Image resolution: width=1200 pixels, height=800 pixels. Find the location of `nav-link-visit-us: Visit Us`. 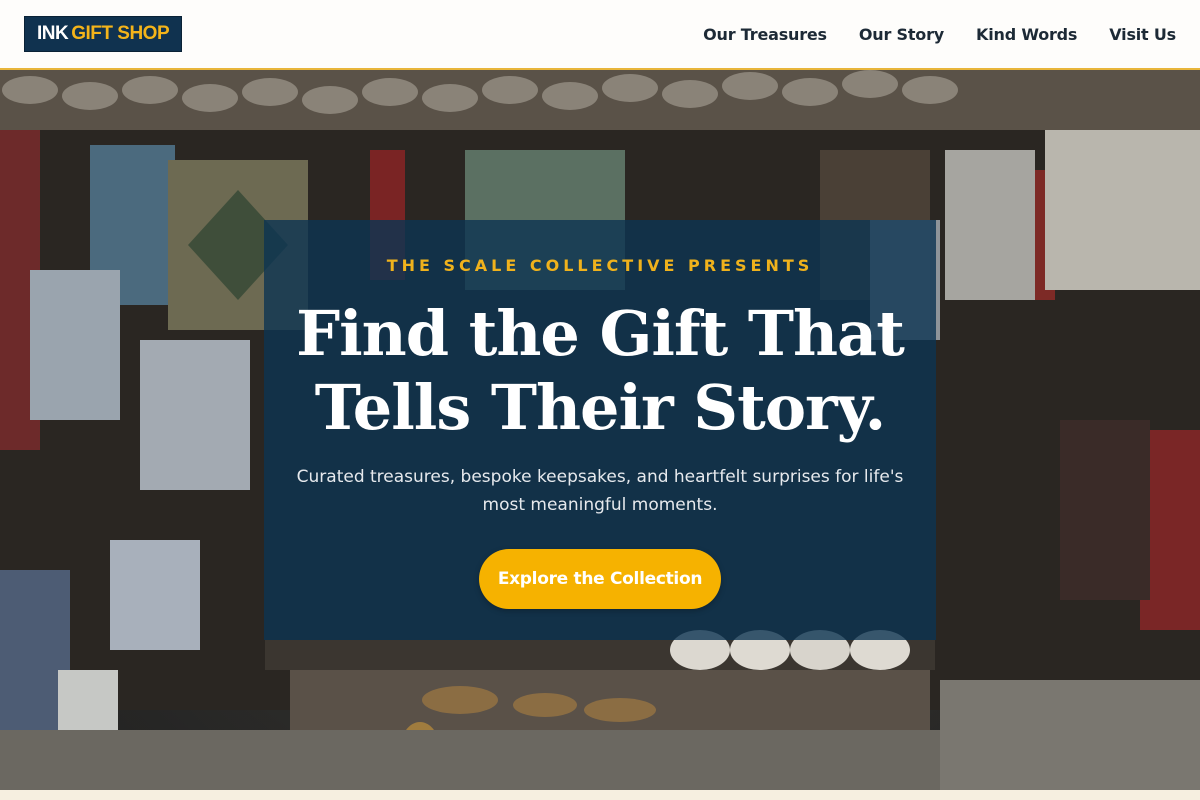

nav-link-visit-us: Visit Us is located at coordinates (1142, 34).